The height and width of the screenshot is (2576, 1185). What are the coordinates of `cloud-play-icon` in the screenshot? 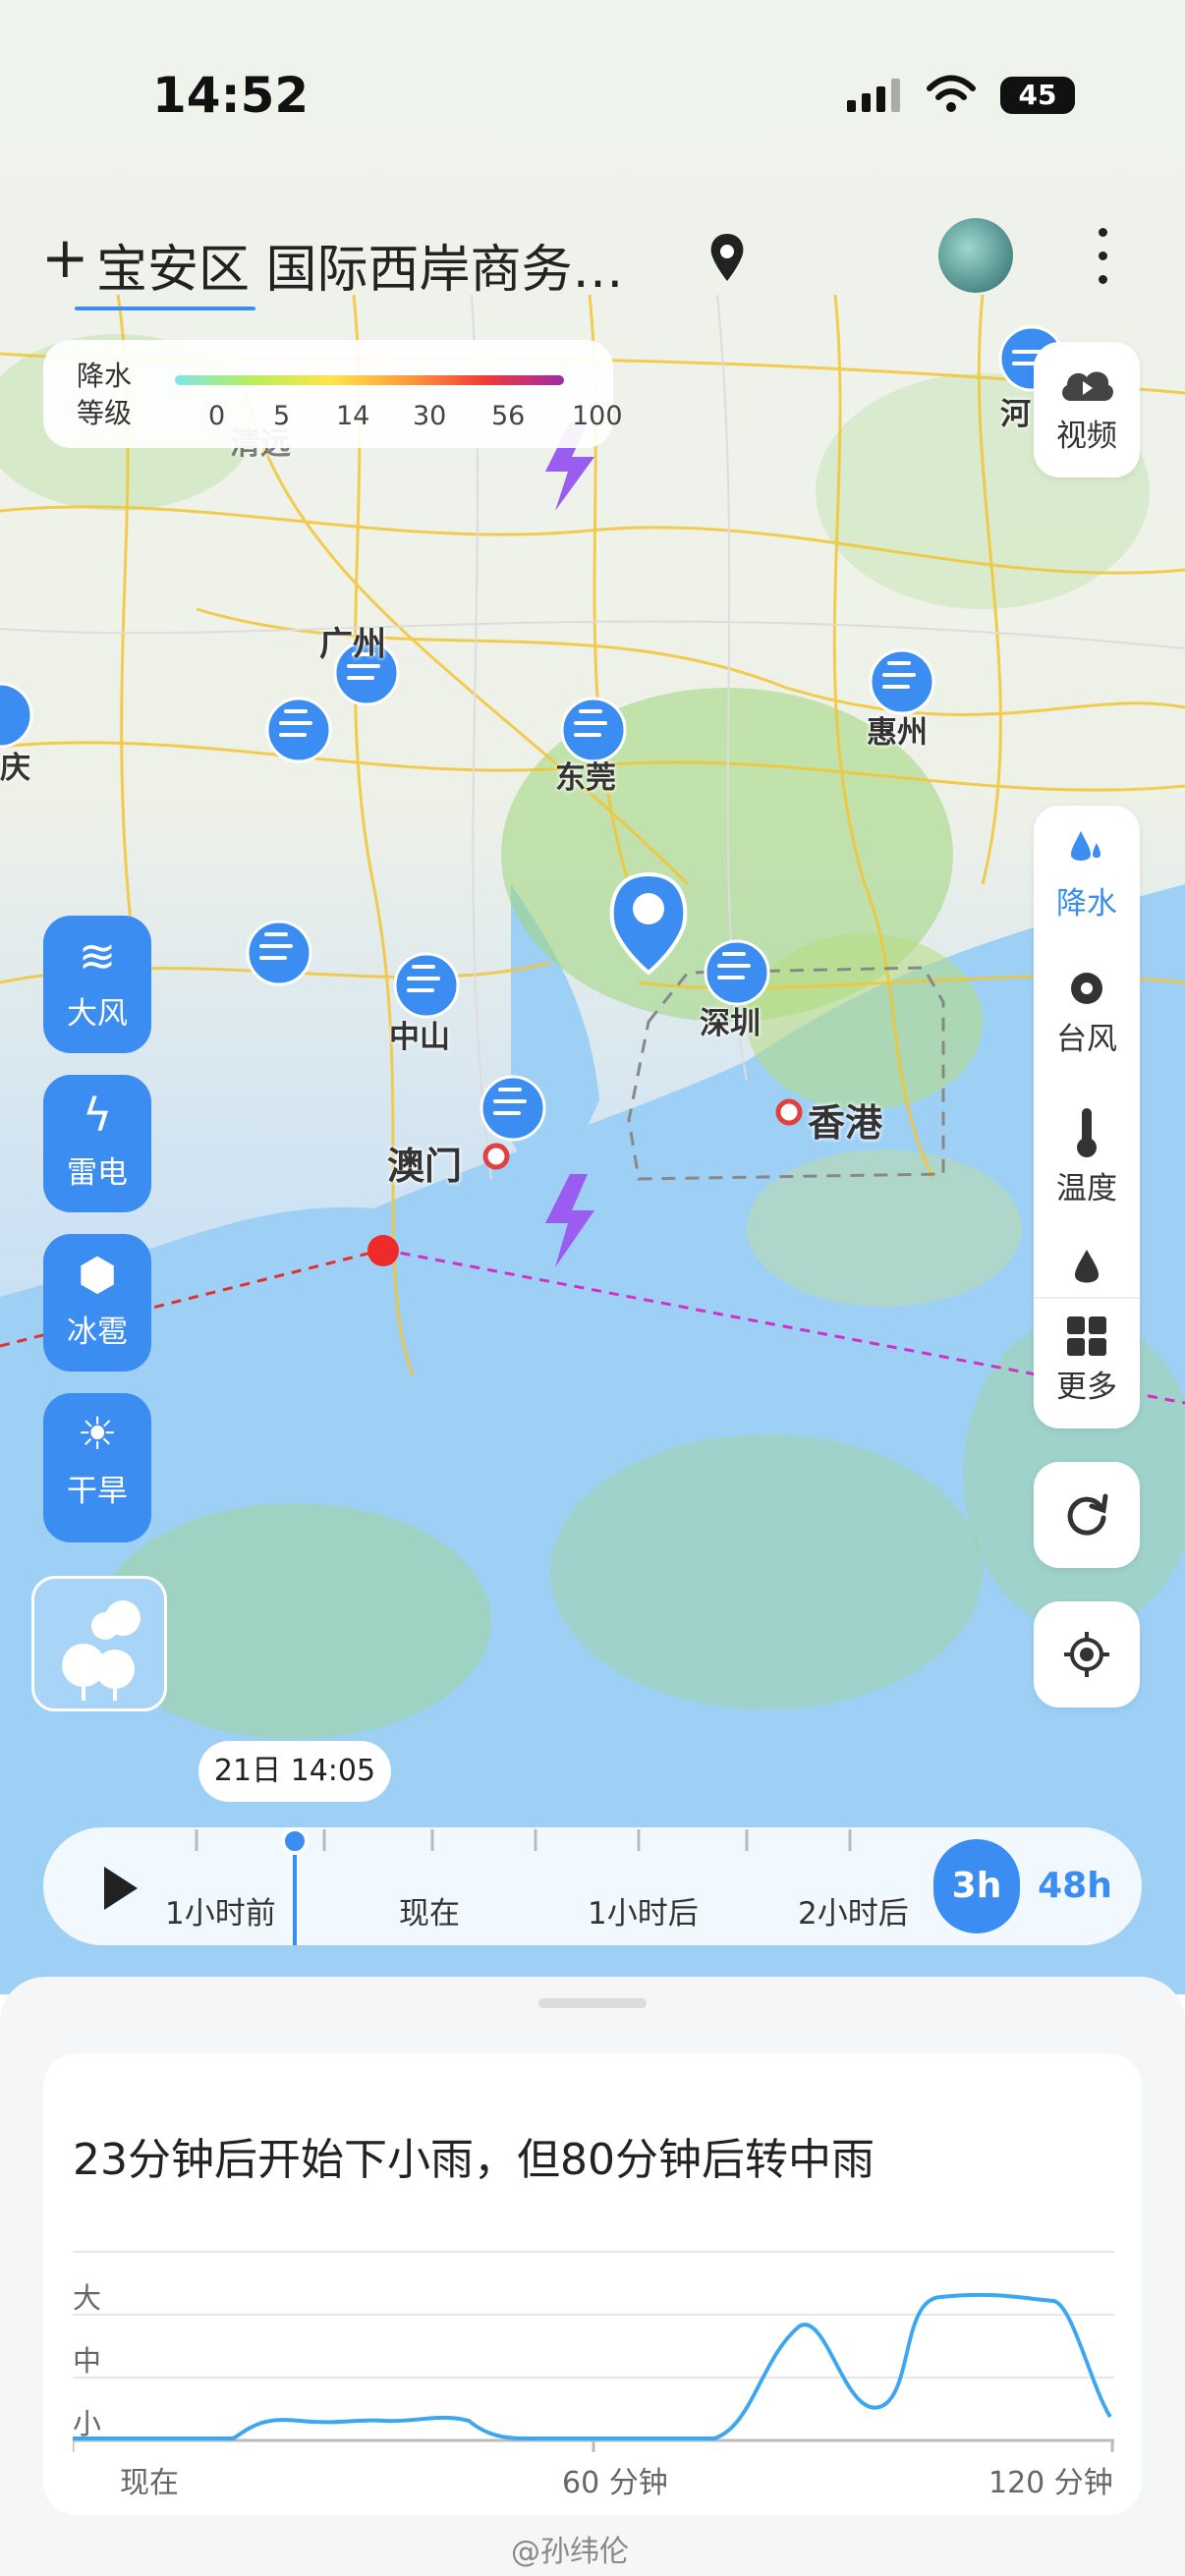 It's located at (1088, 386).